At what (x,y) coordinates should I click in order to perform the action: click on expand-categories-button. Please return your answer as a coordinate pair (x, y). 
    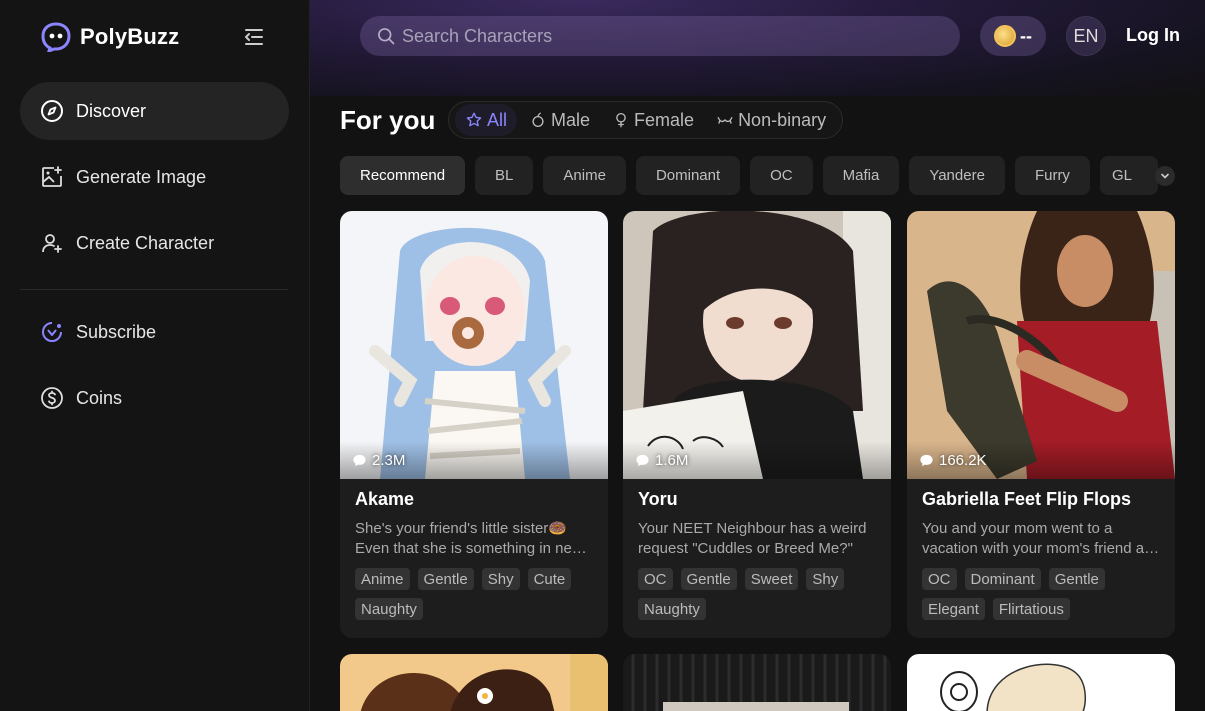
    Looking at the image, I should click on (1165, 176).